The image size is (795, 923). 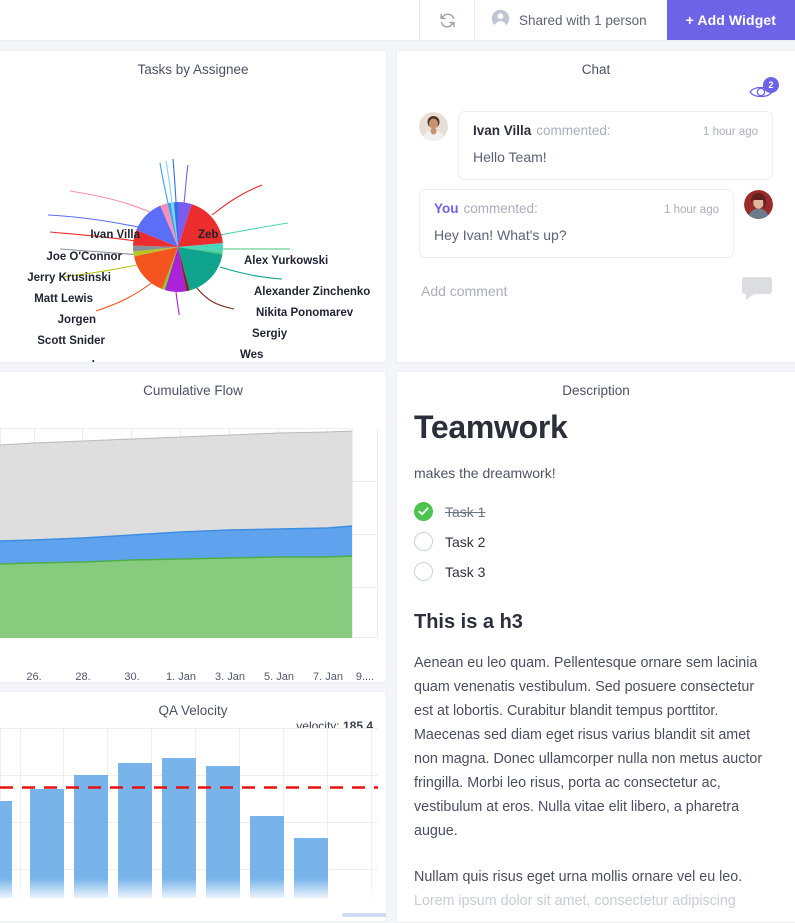 I want to click on top-bar-spacer, so click(x=209, y=20).